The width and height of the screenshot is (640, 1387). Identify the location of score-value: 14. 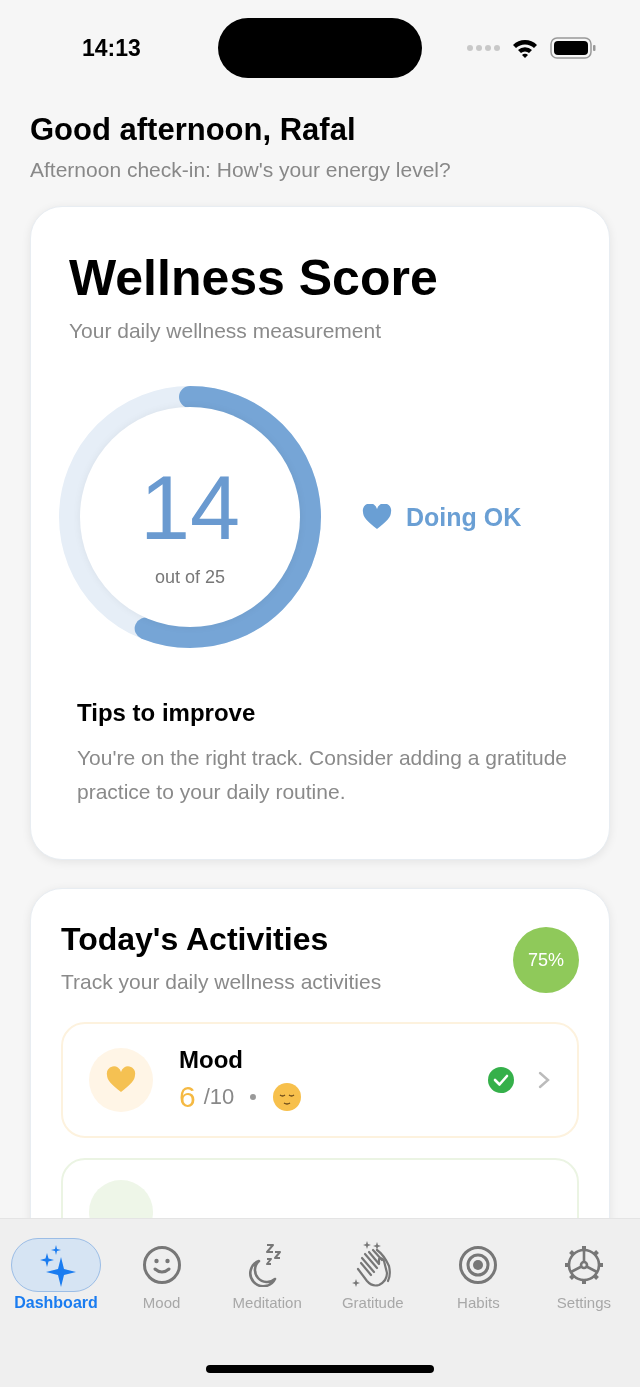
(190, 507).